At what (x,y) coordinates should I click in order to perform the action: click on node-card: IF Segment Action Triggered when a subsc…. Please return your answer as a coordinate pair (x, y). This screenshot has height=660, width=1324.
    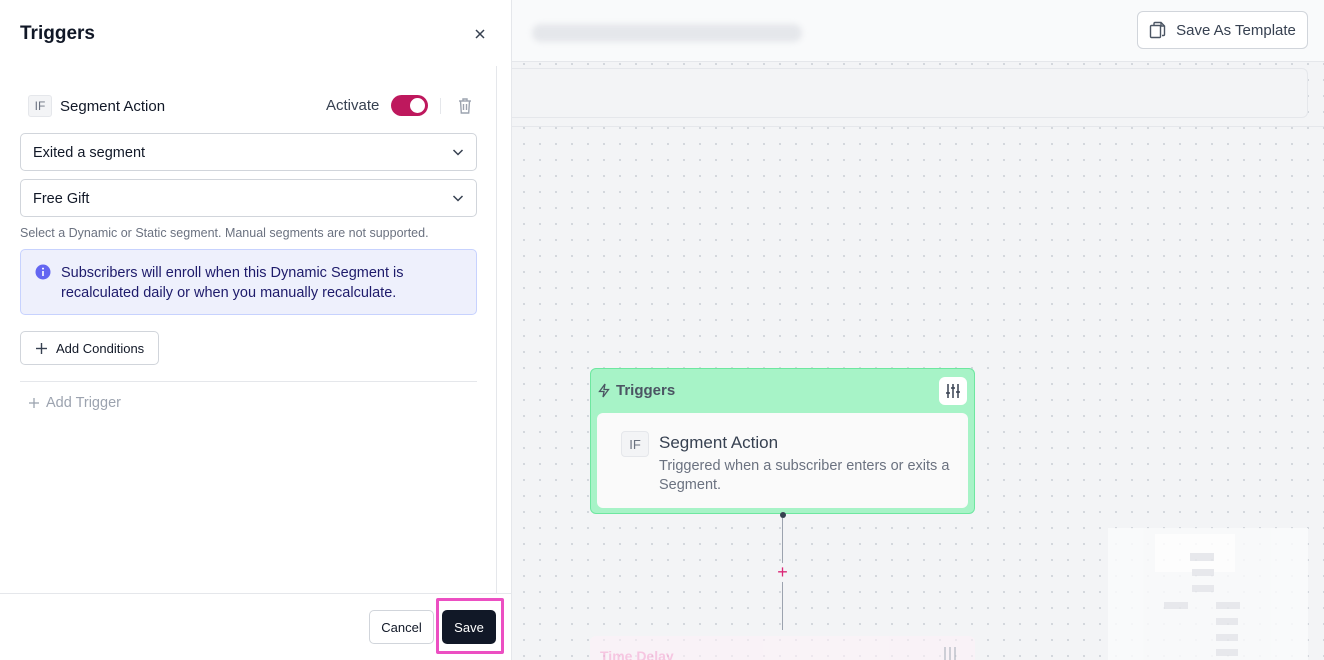
    Looking at the image, I should click on (782, 460).